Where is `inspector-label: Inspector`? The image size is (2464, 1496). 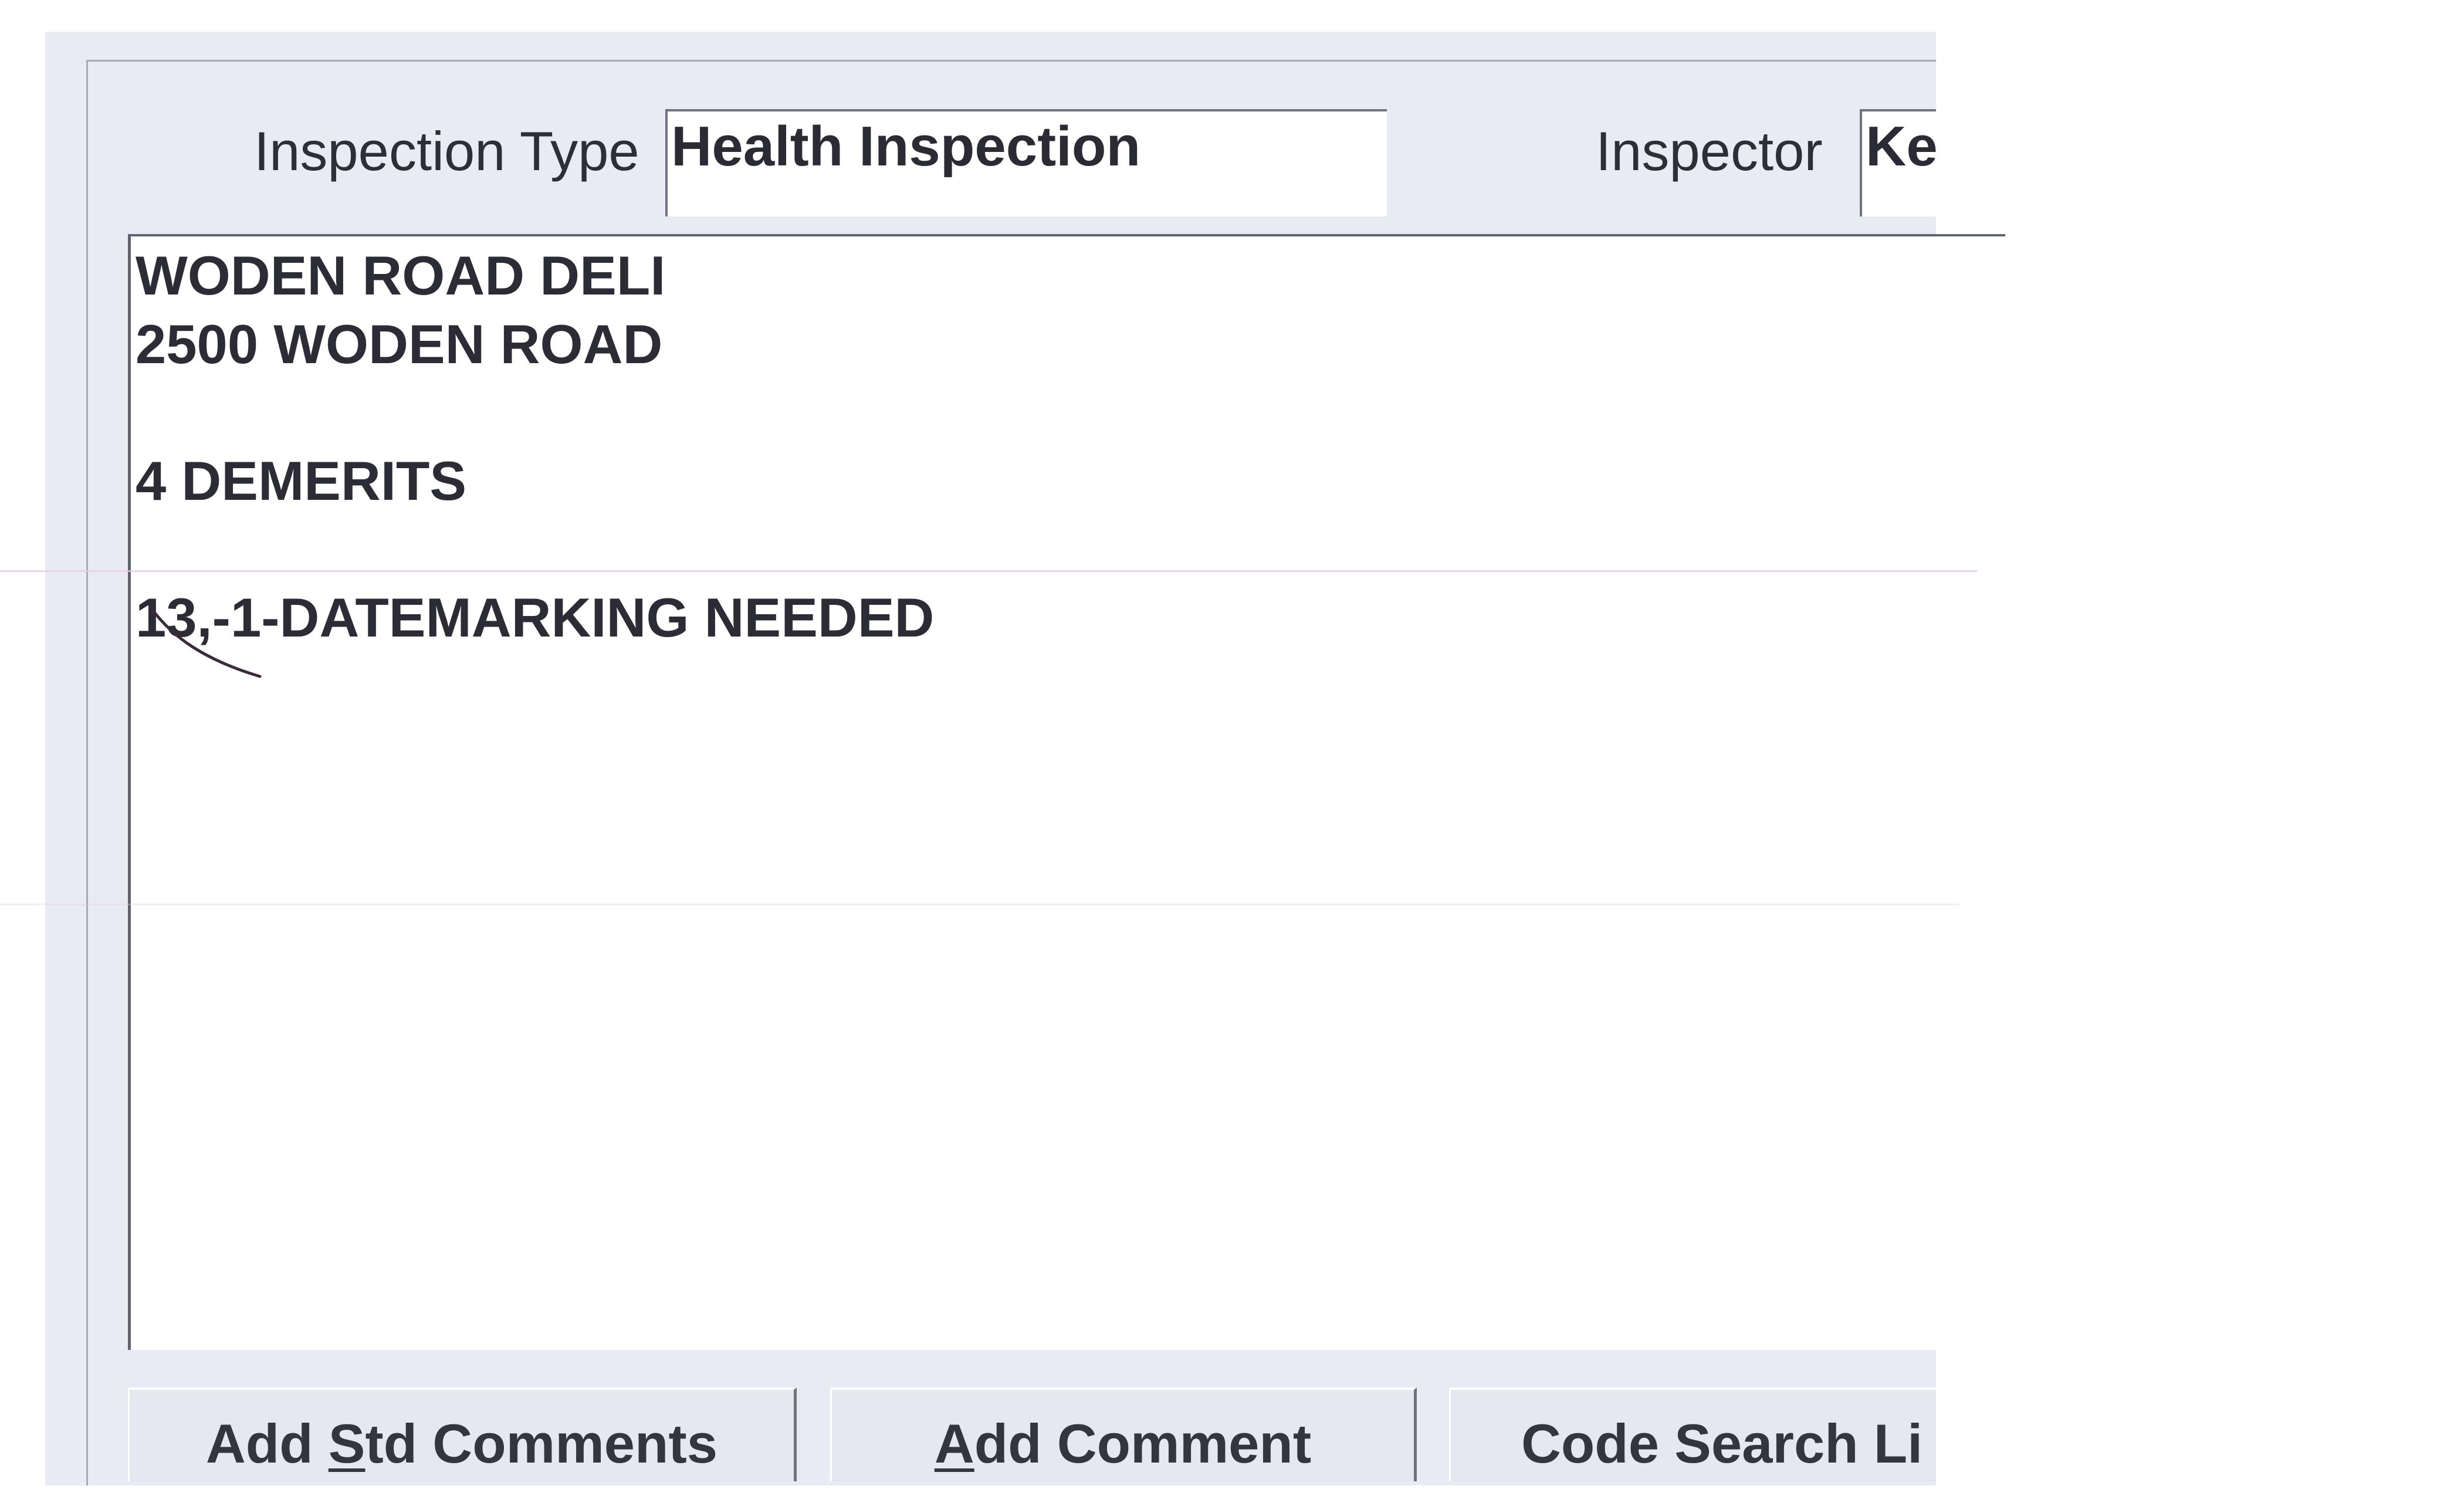
inspector-label: Inspector is located at coordinates (1709, 151).